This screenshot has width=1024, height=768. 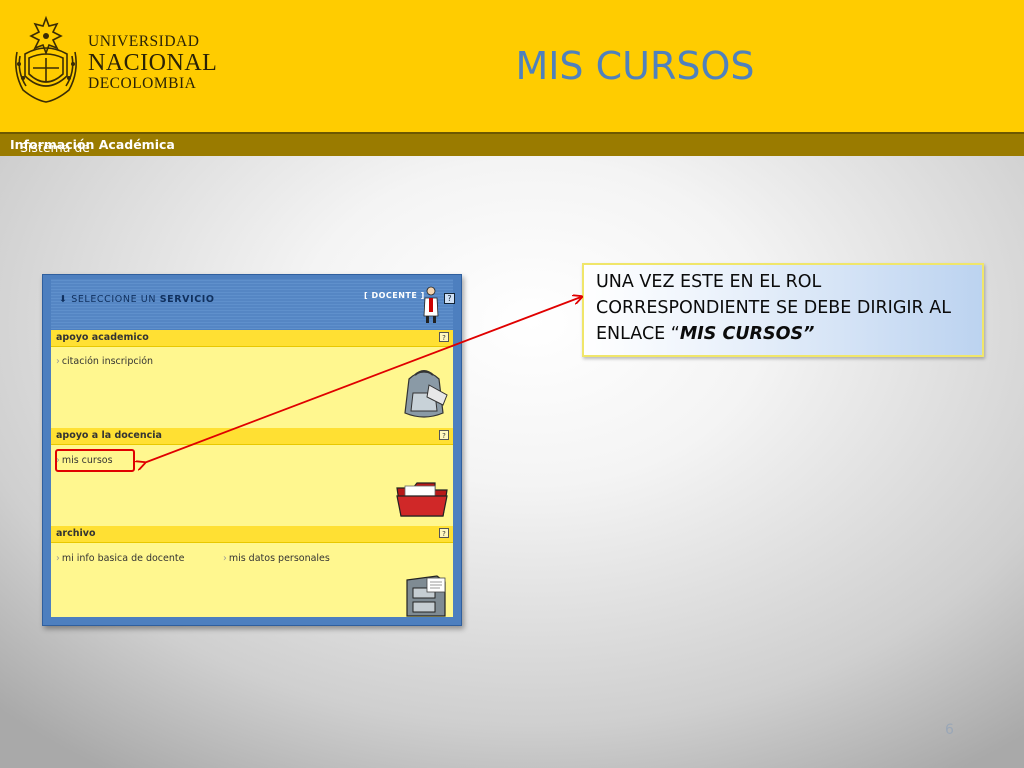 What do you see at coordinates (426, 394) in the screenshot?
I see `backpack-icon` at bounding box center [426, 394].